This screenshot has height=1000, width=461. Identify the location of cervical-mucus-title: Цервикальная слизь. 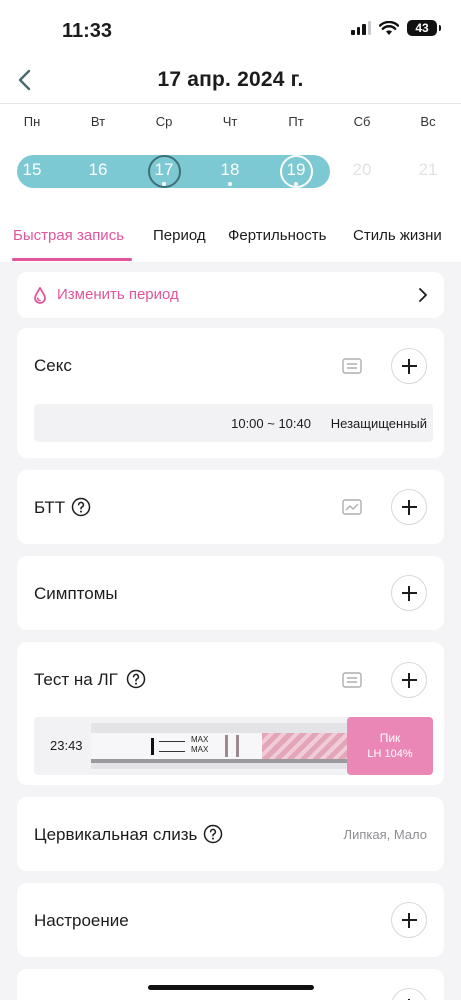
(116, 834).